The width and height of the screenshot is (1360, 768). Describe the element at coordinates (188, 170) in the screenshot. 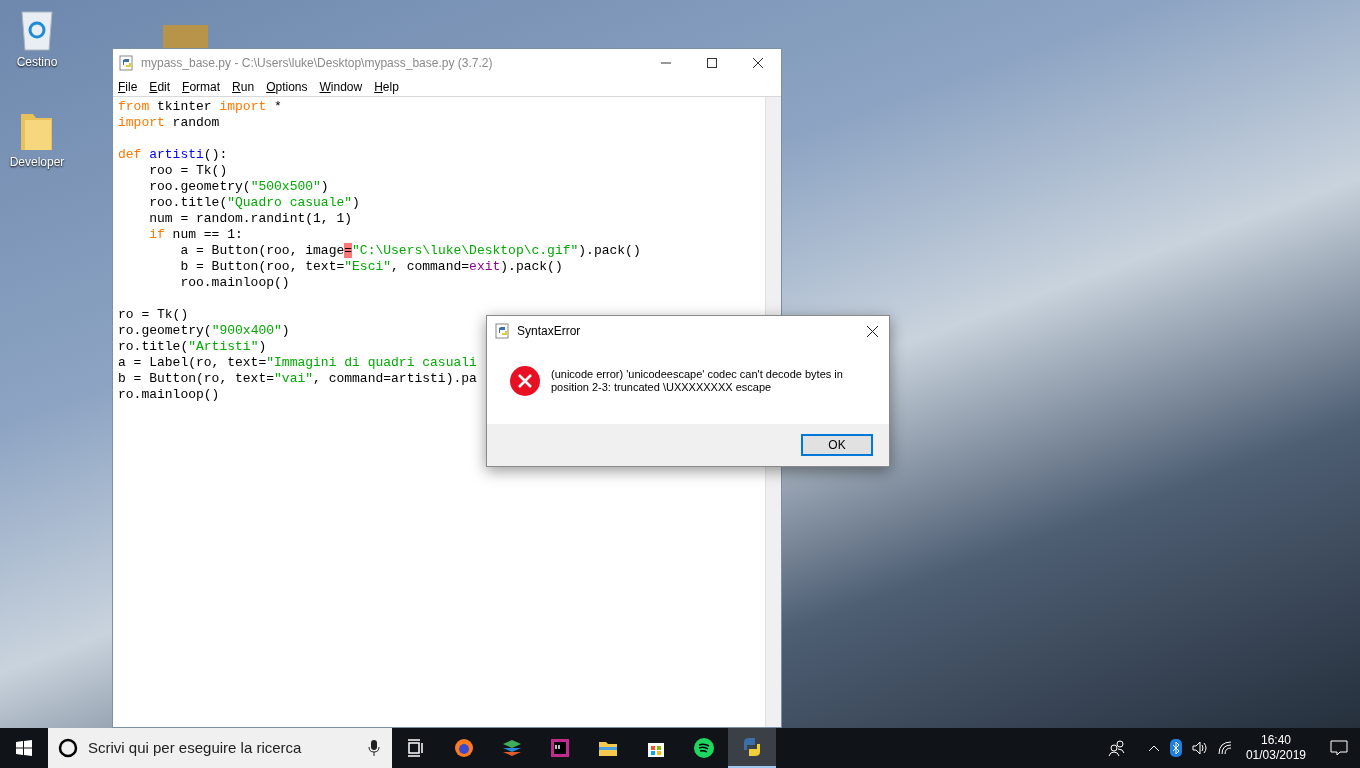

I see `code-line: roo = Tk()` at that location.